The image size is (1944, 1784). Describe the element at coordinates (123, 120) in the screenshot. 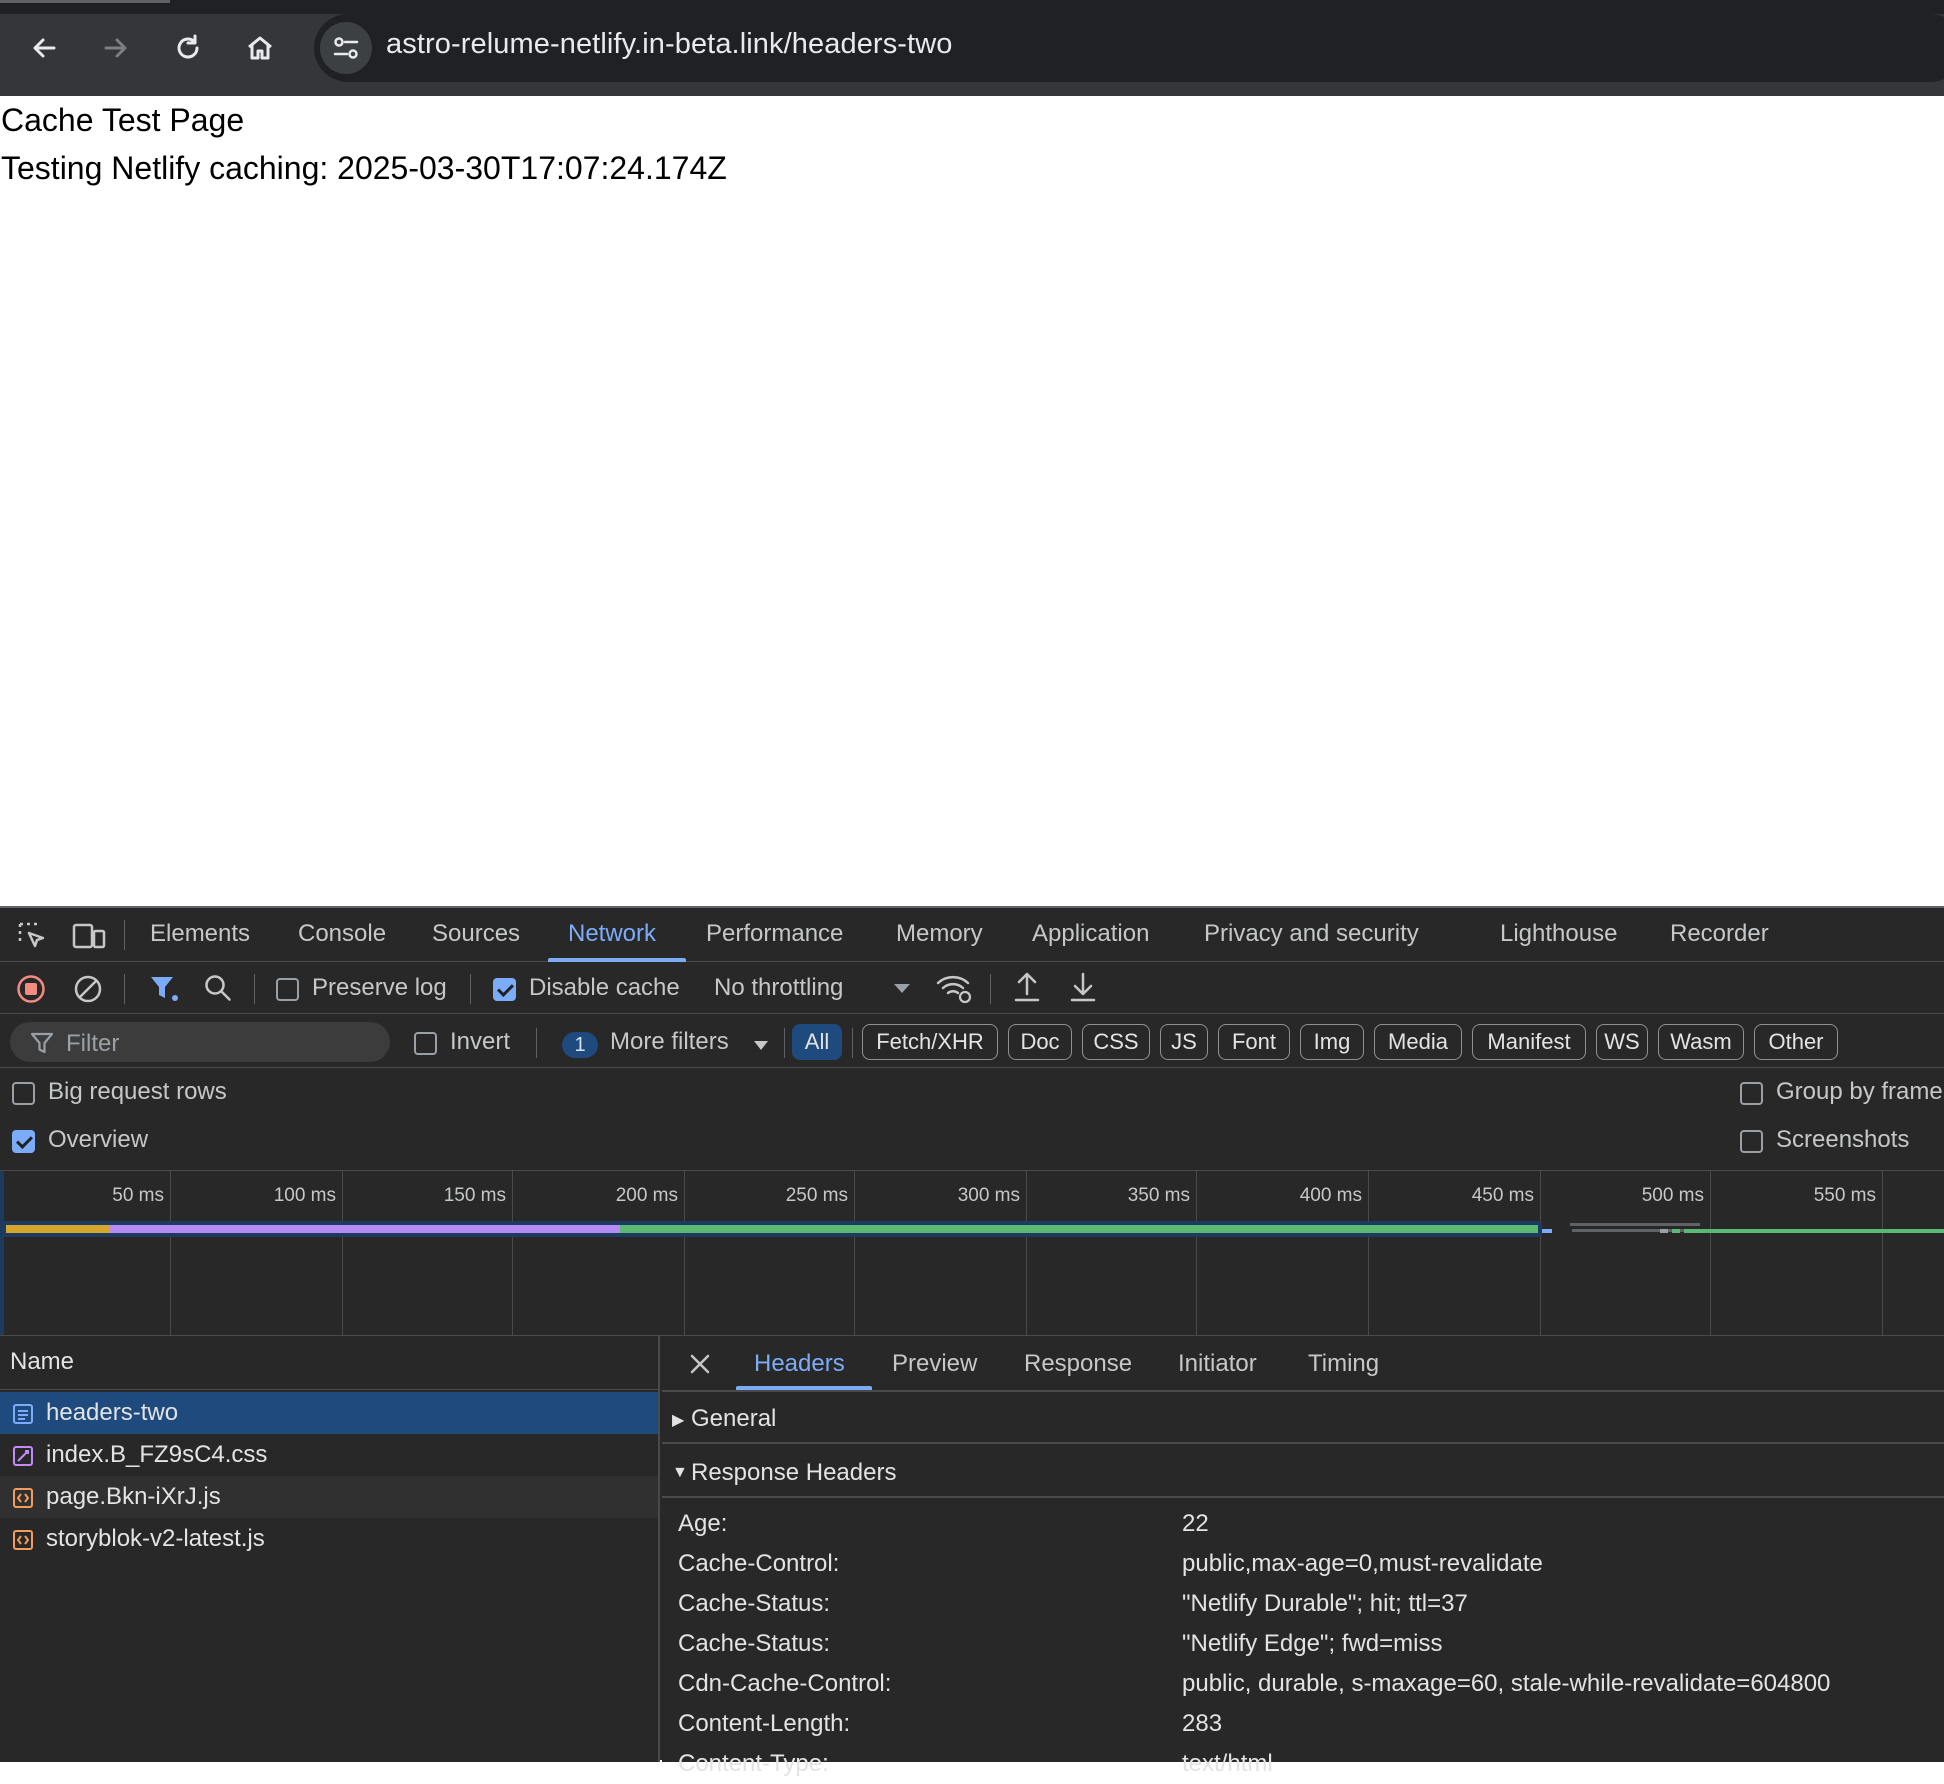

I see `page-heading: Cache Test Page` at that location.